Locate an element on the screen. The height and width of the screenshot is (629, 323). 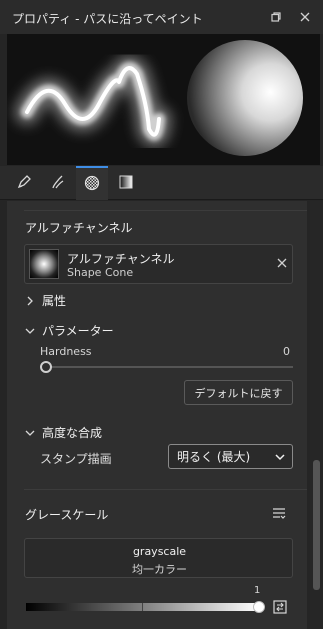
cone-shape-thumbnail is located at coordinates (44, 264).